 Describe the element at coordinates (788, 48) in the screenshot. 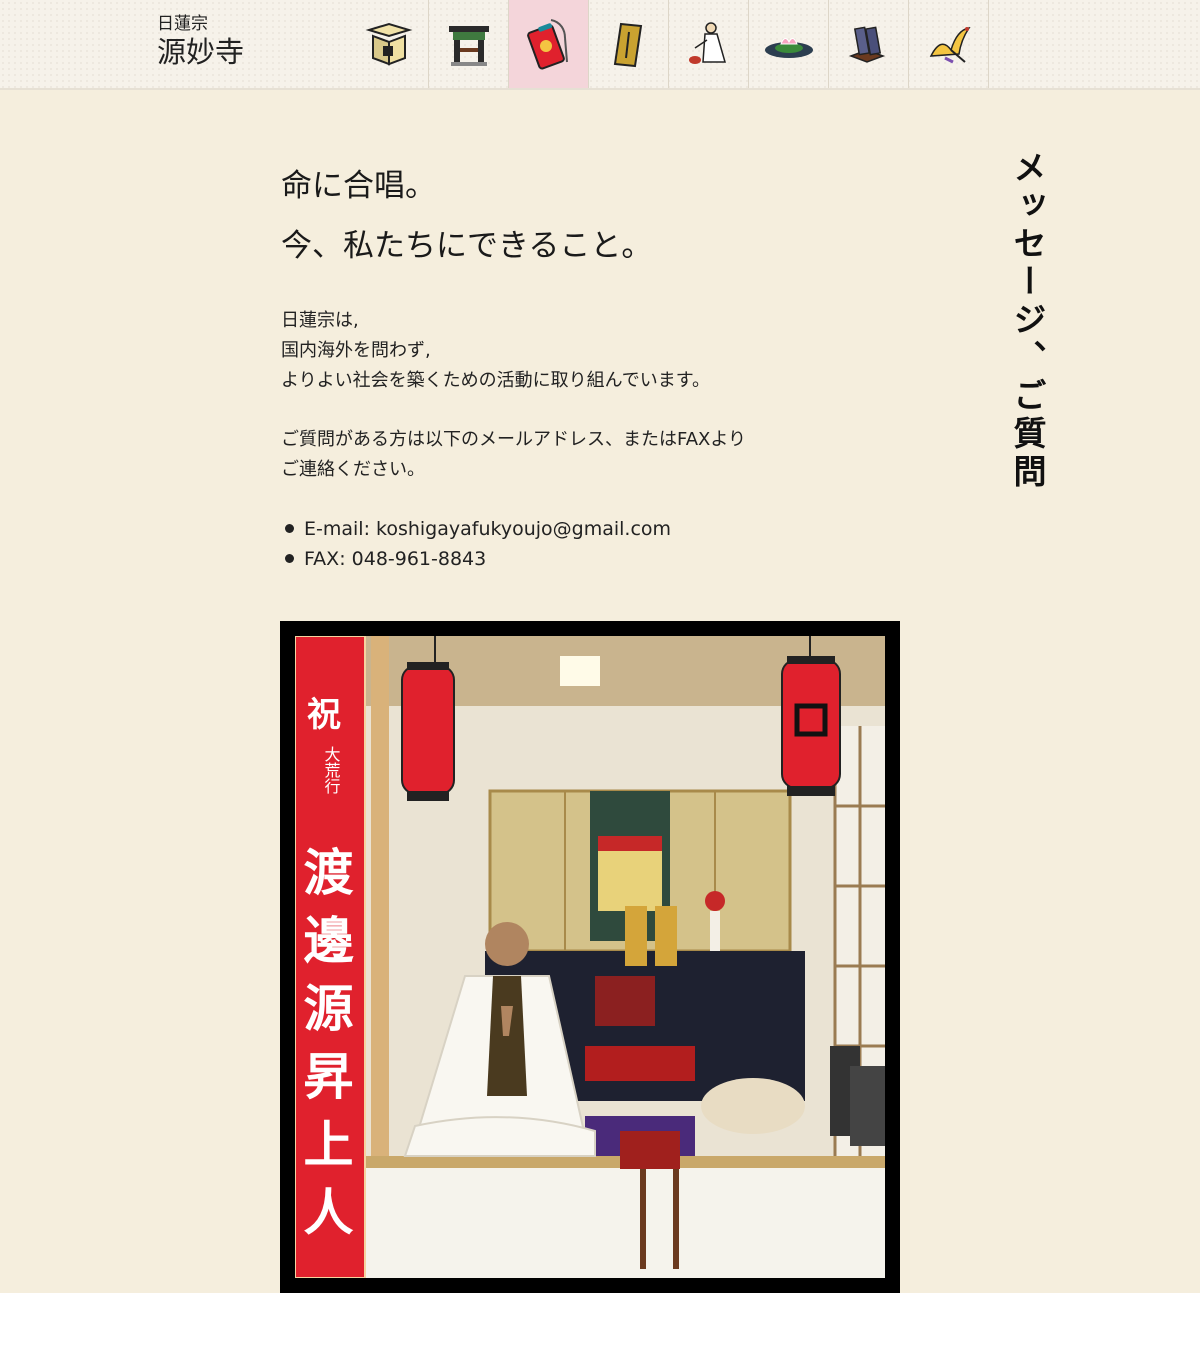

I see `lotus-icon` at that location.